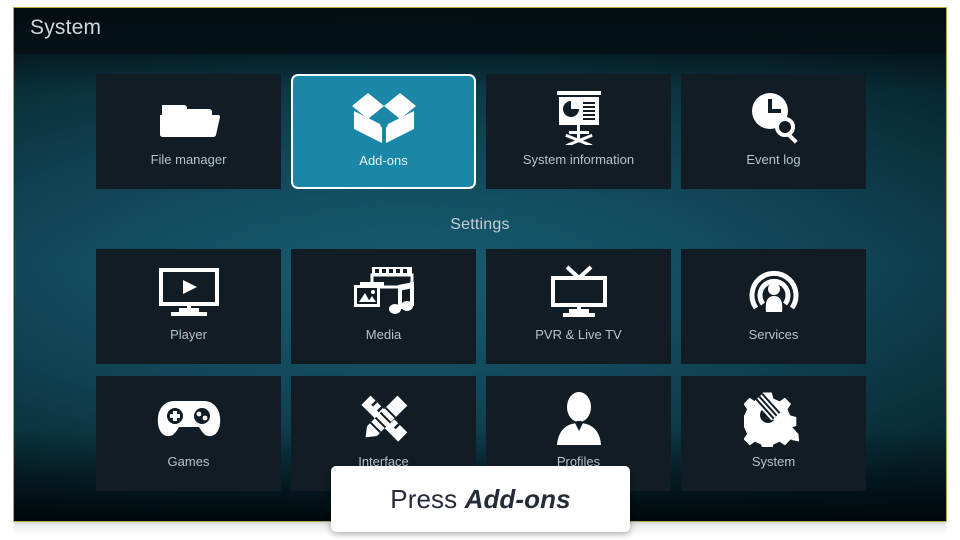 The image size is (960, 540). What do you see at coordinates (480, 31) in the screenshot?
I see `header-bar: System` at bounding box center [480, 31].